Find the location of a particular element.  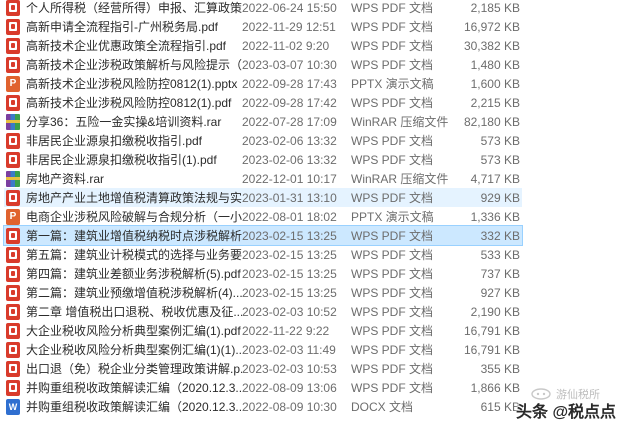

file-size: 16,972 KB is located at coordinates (491, 26).